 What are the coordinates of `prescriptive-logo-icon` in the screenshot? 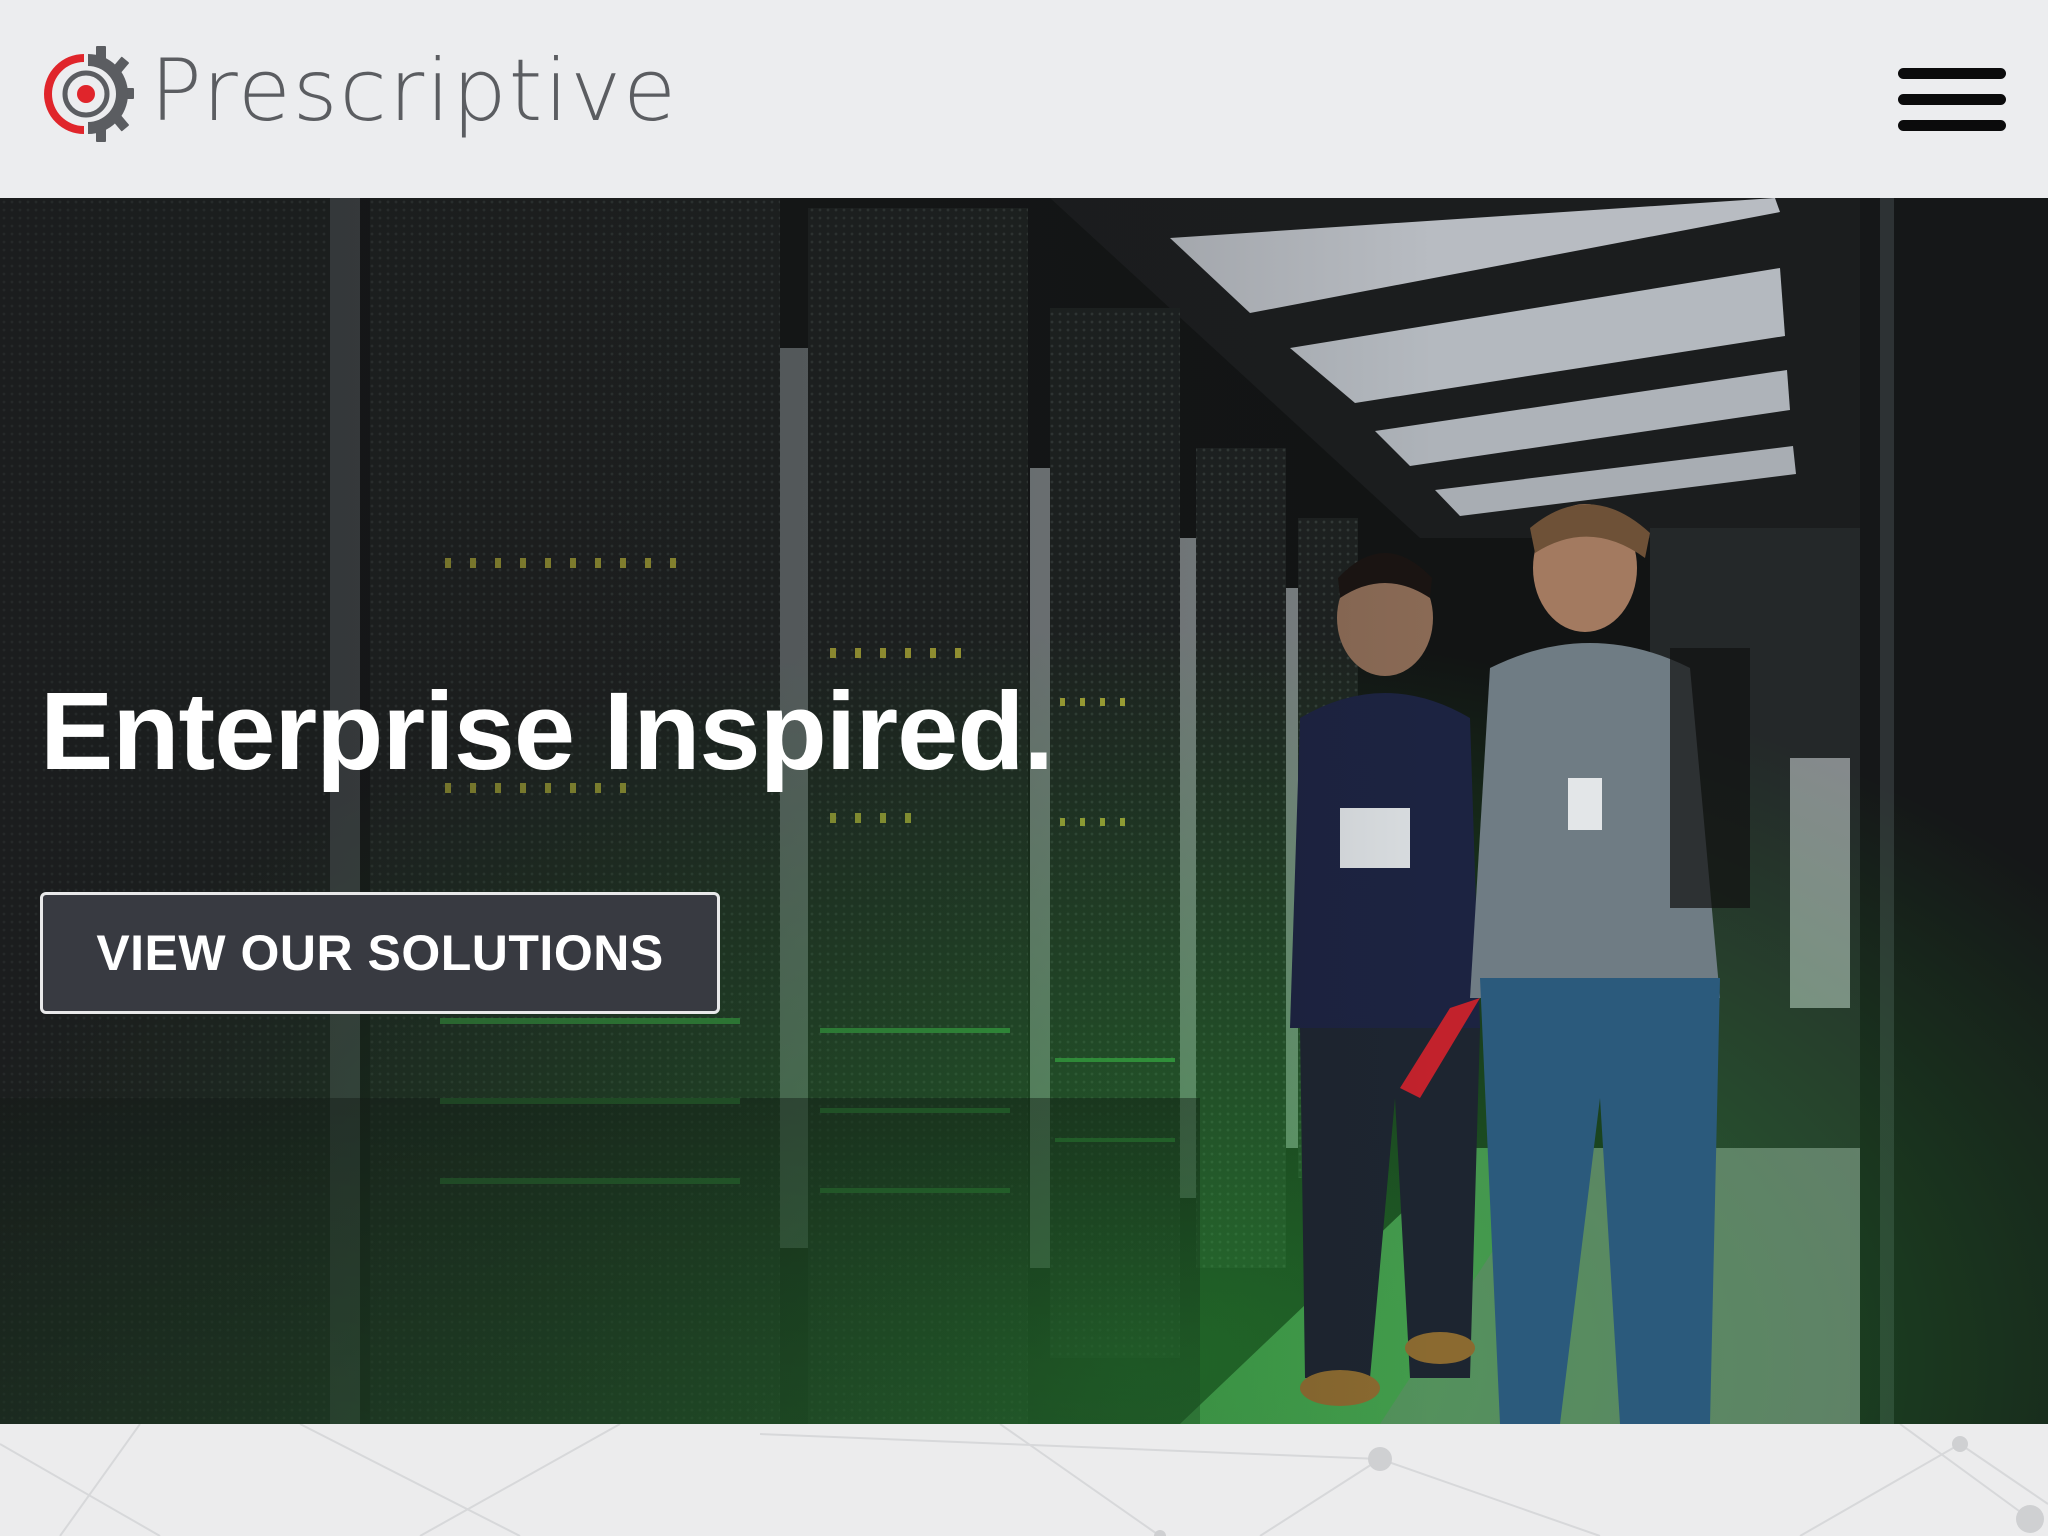 It's located at (89, 94).